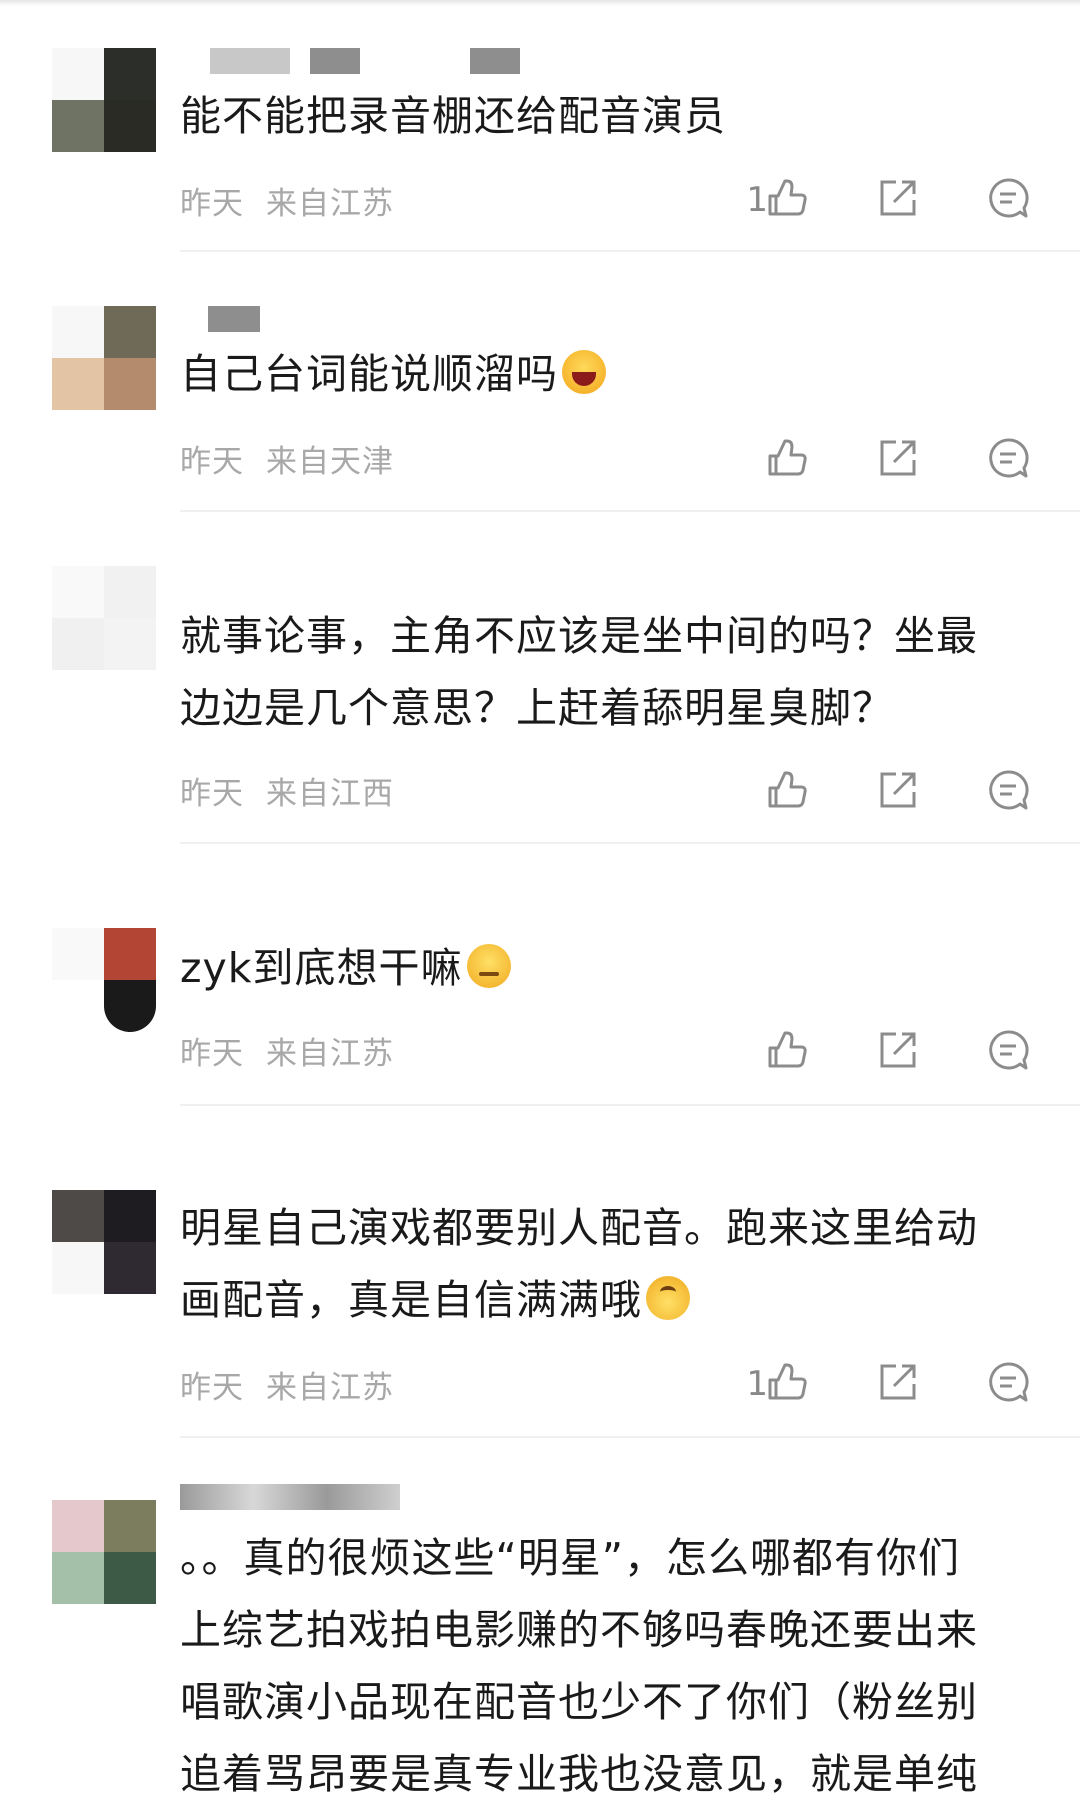  I want to click on laughing-emoji-icon, so click(584, 372).